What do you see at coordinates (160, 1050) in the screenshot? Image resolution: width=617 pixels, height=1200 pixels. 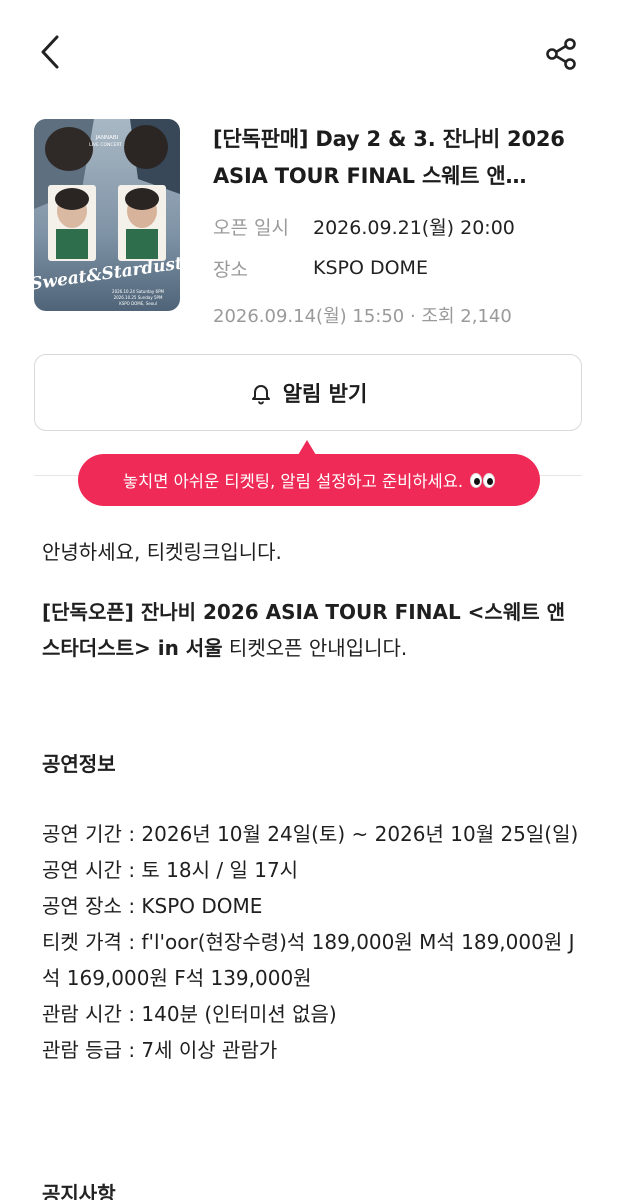 I see `info-rating: 관람 등급 : 7세 이상 관람가` at bounding box center [160, 1050].